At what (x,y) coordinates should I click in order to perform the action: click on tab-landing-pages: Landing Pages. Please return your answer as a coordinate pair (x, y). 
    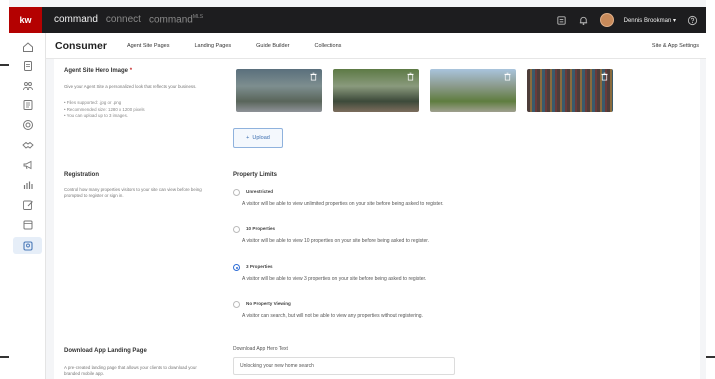
    Looking at the image, I should click on (212, 46).